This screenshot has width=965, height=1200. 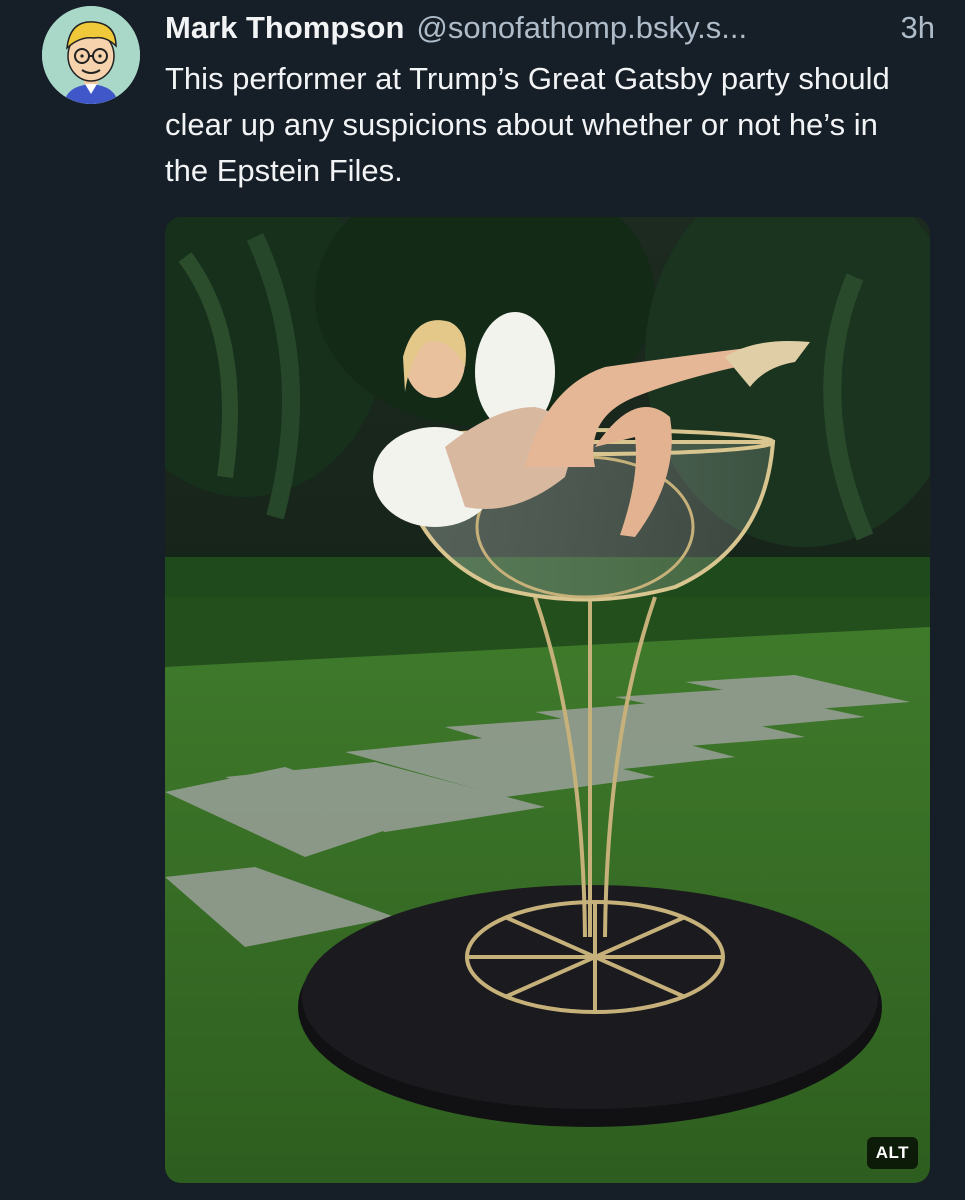 I want to click on author-avatar, so click(x=91, y=55).